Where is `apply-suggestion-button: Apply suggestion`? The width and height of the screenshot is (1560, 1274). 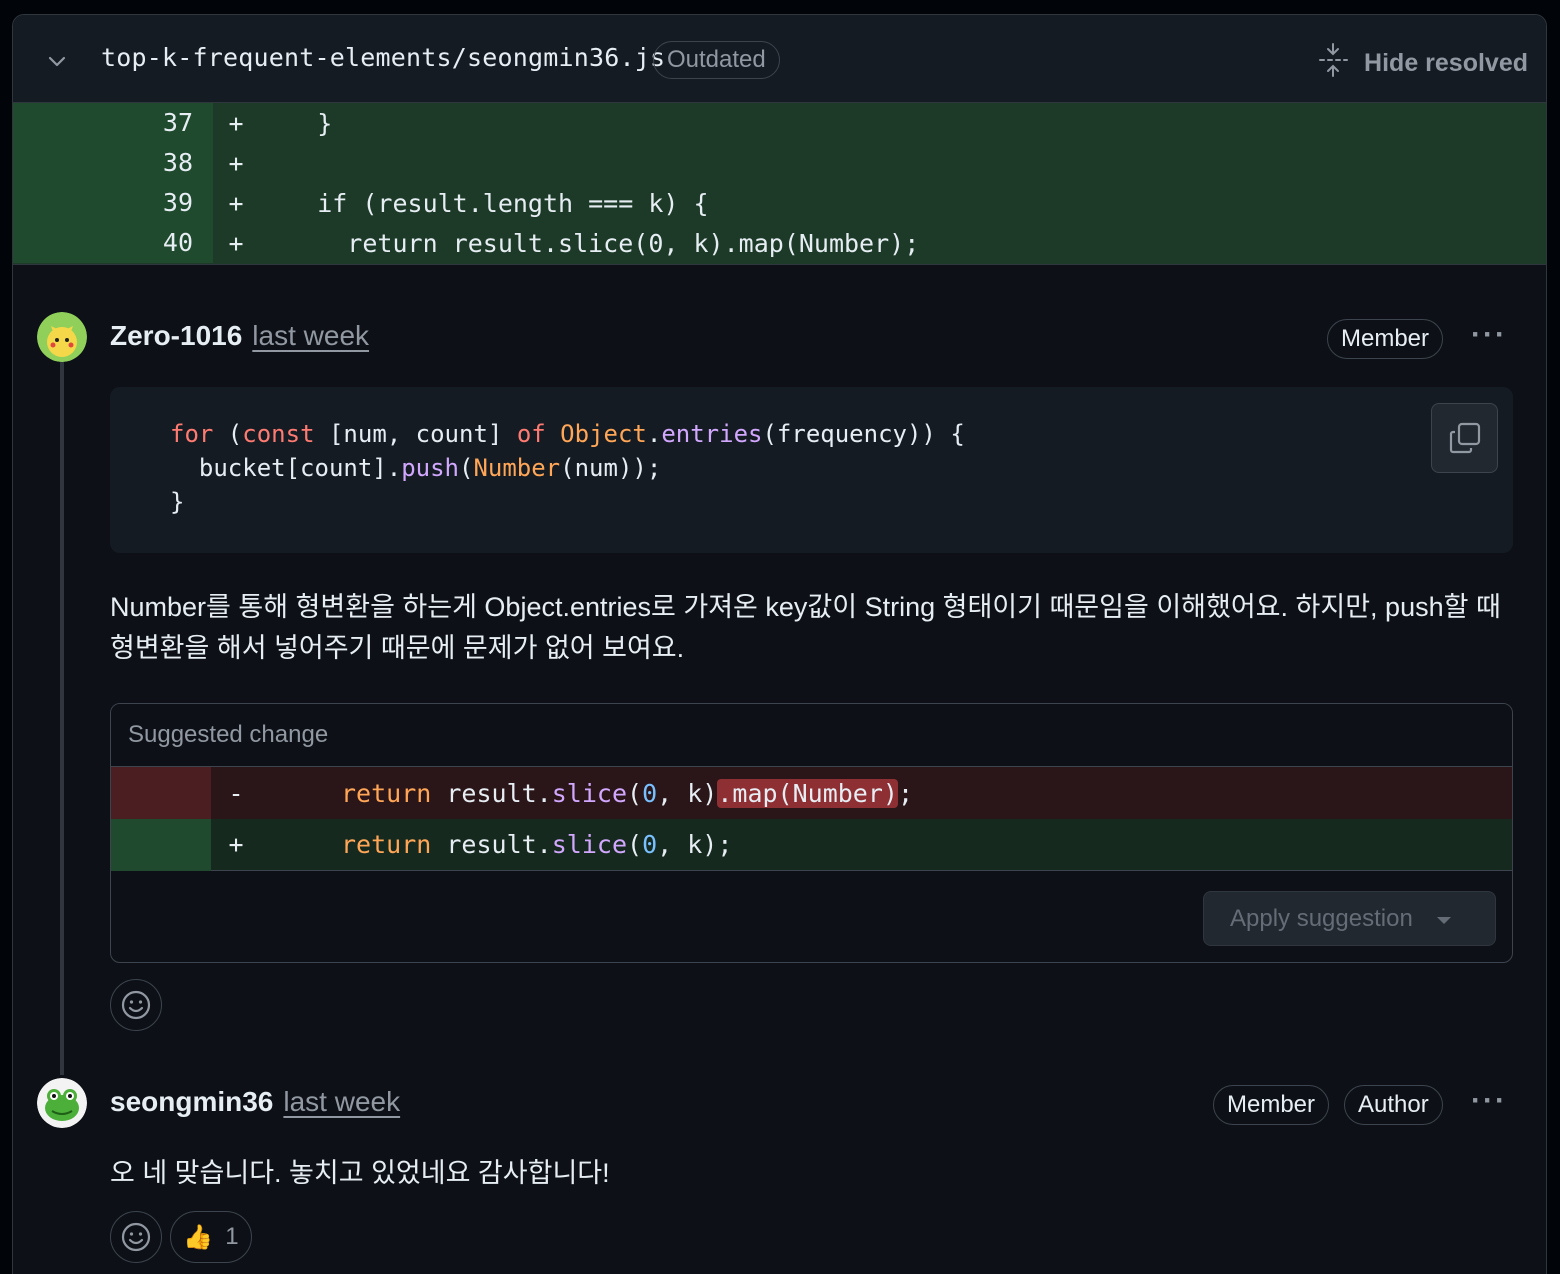 apply-suggestion-button: Apply suggestion is located at coordinates (1349, 918).